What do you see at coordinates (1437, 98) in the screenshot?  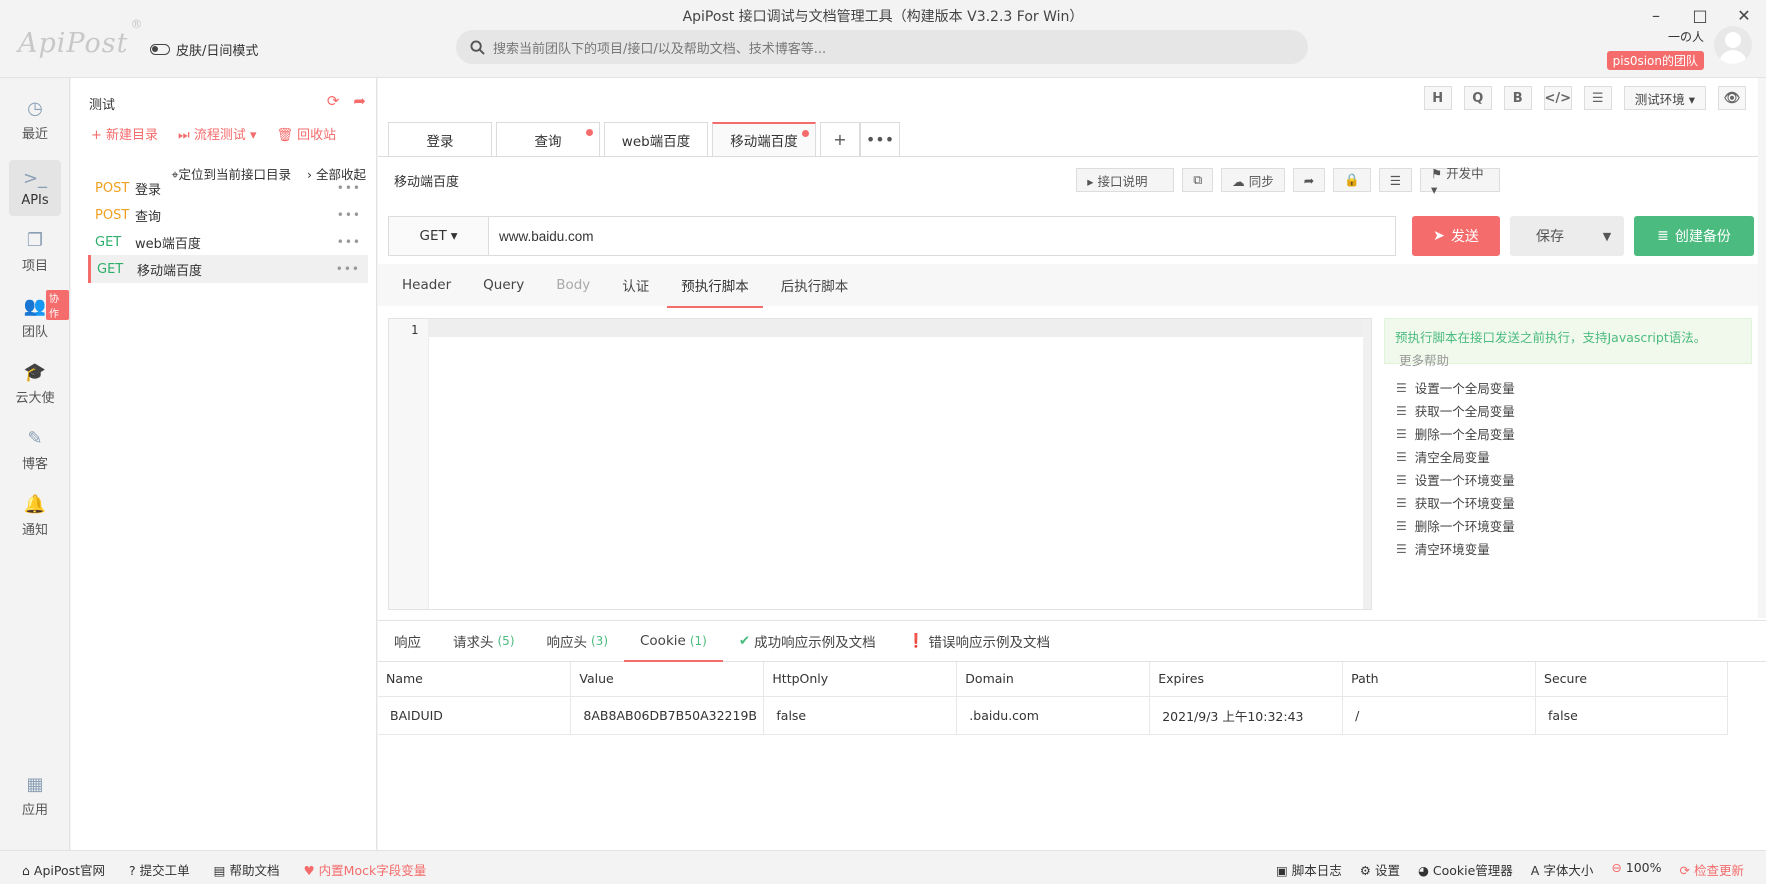 I see `heading-icon: H` at bounding box center [1437, 98].